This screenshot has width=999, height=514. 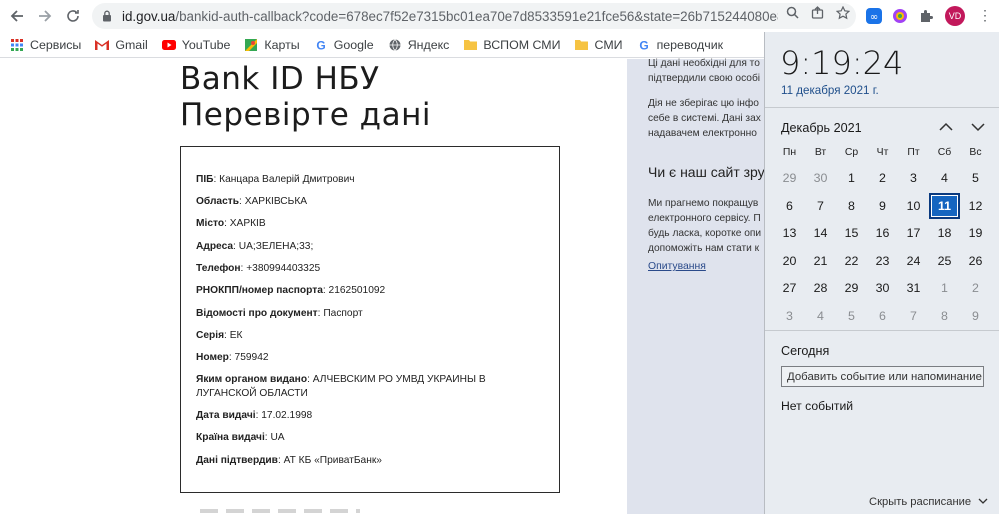 What do you see at coordinates (928, 502) in the screenshot?
I see `hide-schedule-button: Скрыть расписание` at bounding box center [928, 502].